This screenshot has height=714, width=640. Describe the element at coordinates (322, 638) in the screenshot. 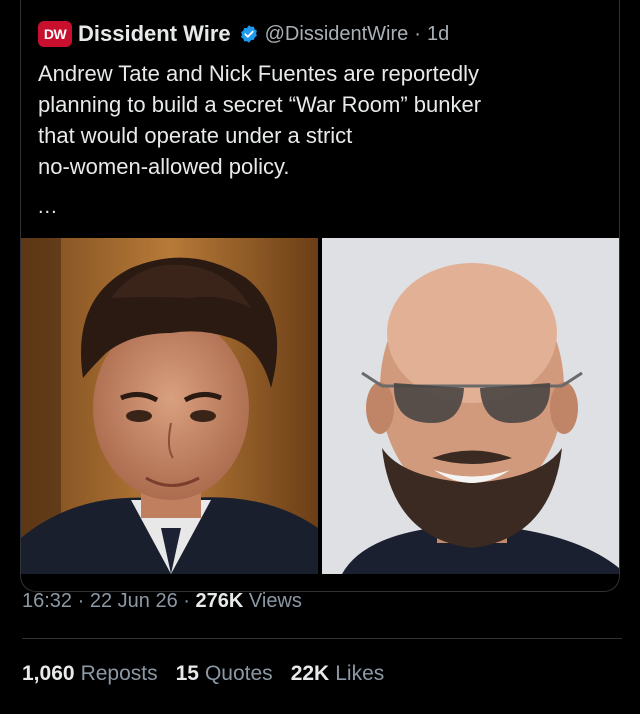

I see `divider` at that location.